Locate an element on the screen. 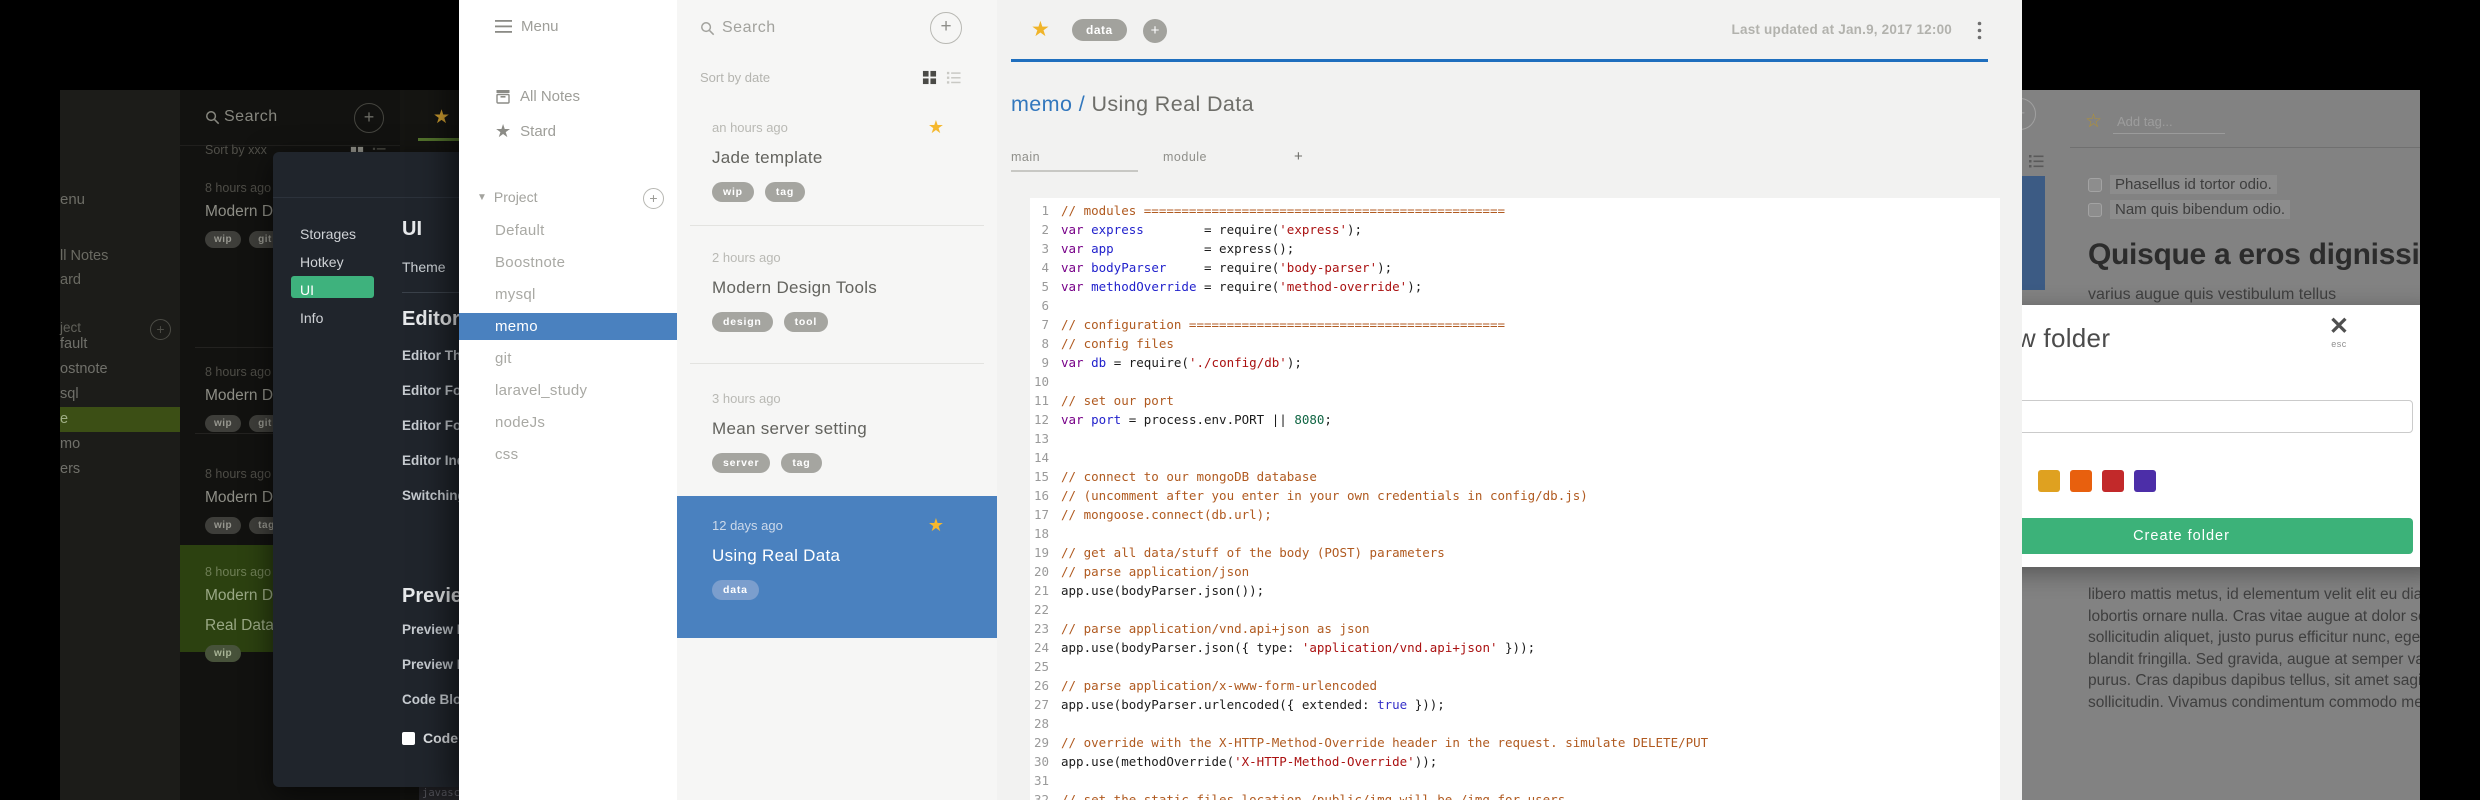 The height and width of the screenshot is (800, 2480). project-section-header: ▼ Project is located at coordinates (507, 197).